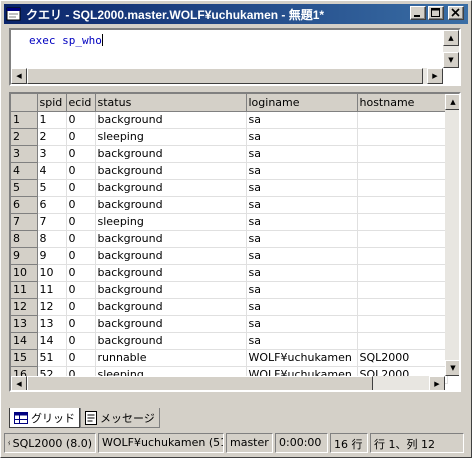 The image size is (472, 458). I want to click on row-number: 9, so click(24, 256).